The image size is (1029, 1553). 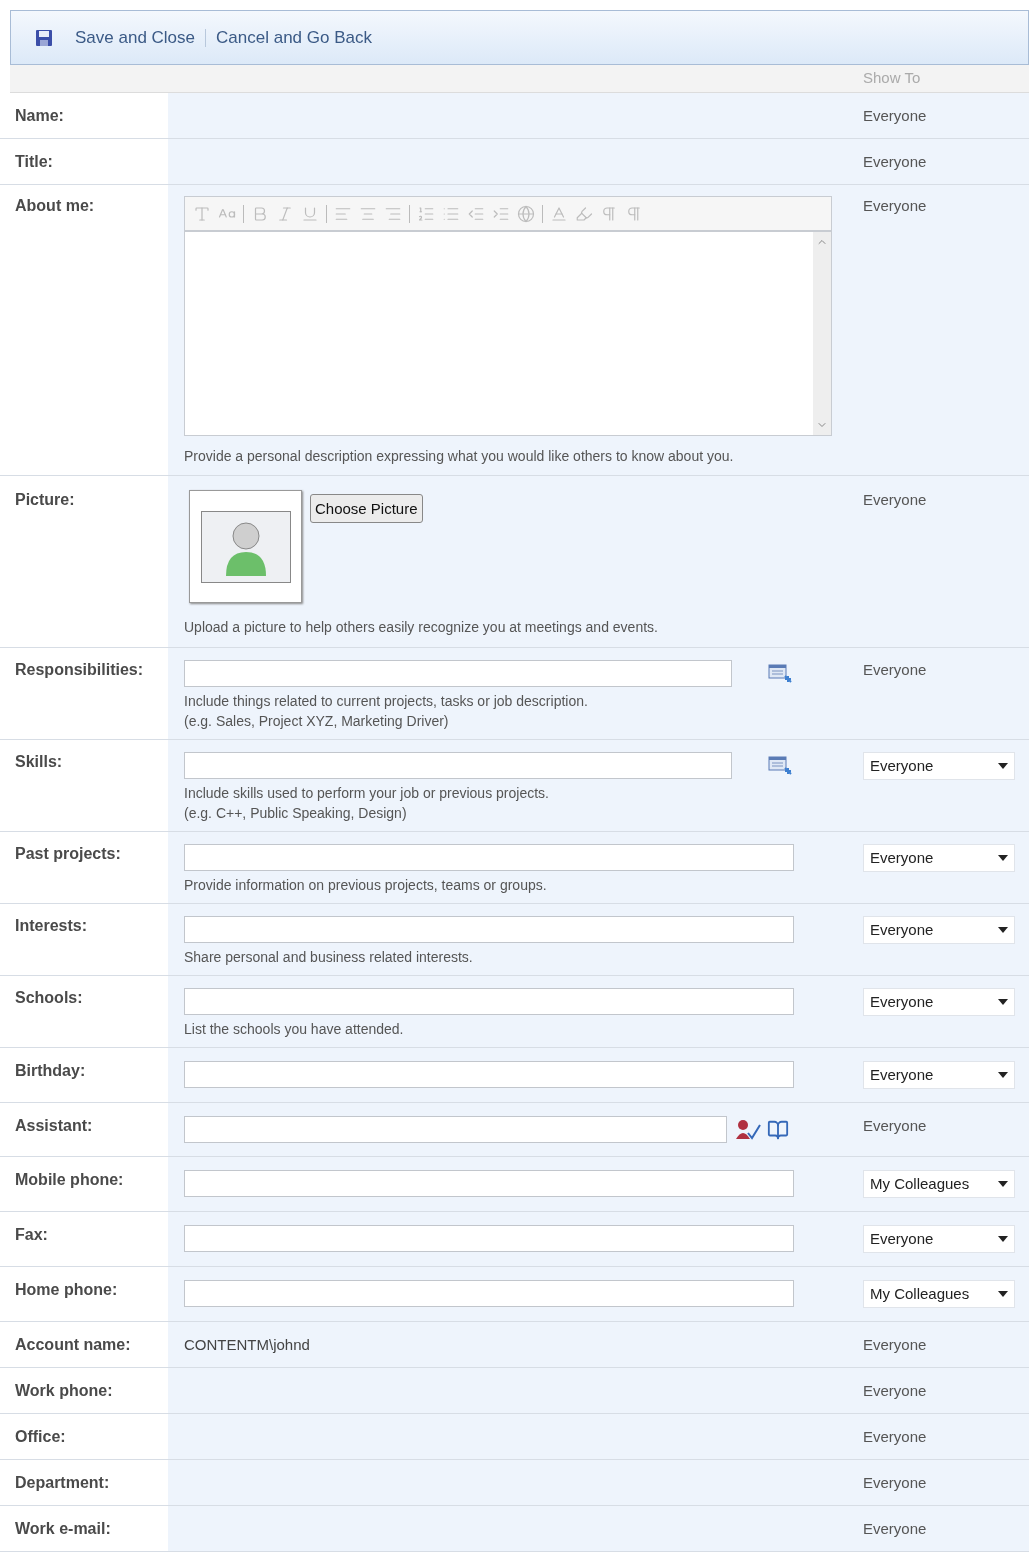 What do you see at coordinates (66, 1289) in the screenshot?
I see `field-label: Home phone:` at bounding box center [66, 1289].